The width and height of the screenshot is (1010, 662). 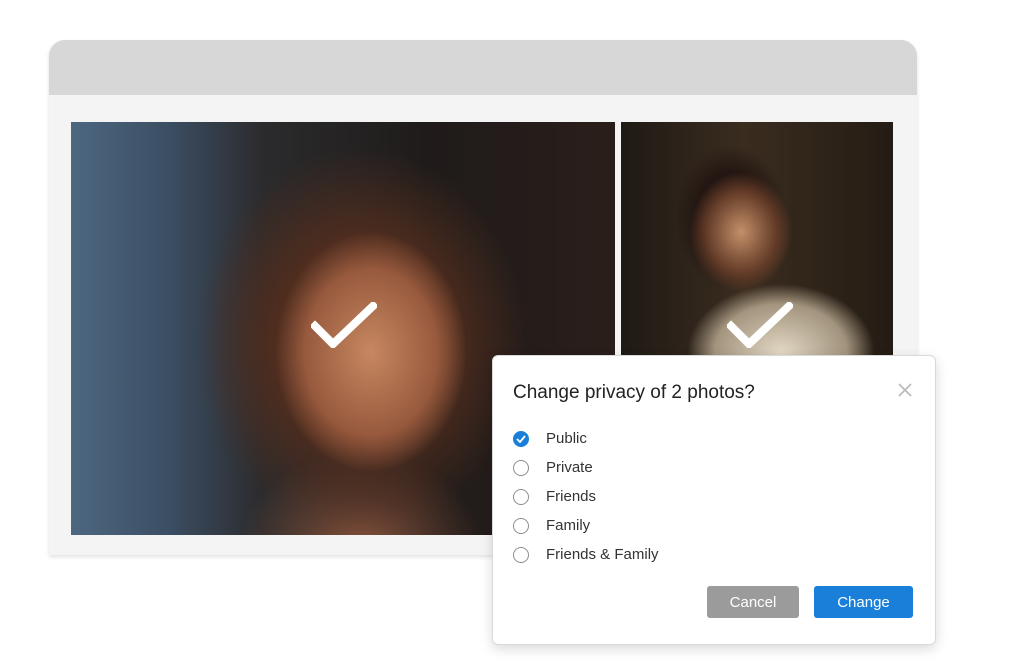 I want to click on radio-checked-icon, so click(x=521, y=438).